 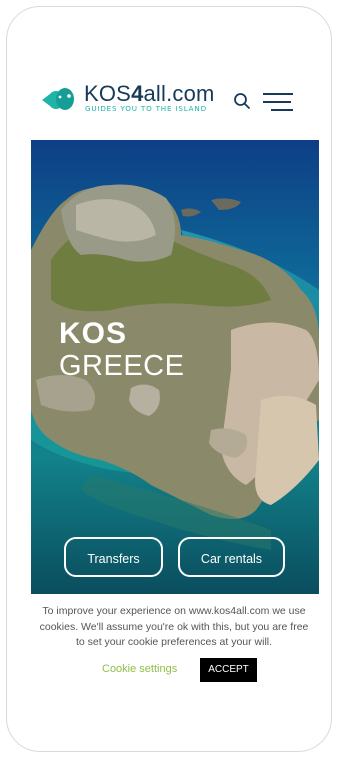 I want to click on site-header: KOS4all.com GUIDES YOU TO THE ISLAND, so click(x=169, y=102).